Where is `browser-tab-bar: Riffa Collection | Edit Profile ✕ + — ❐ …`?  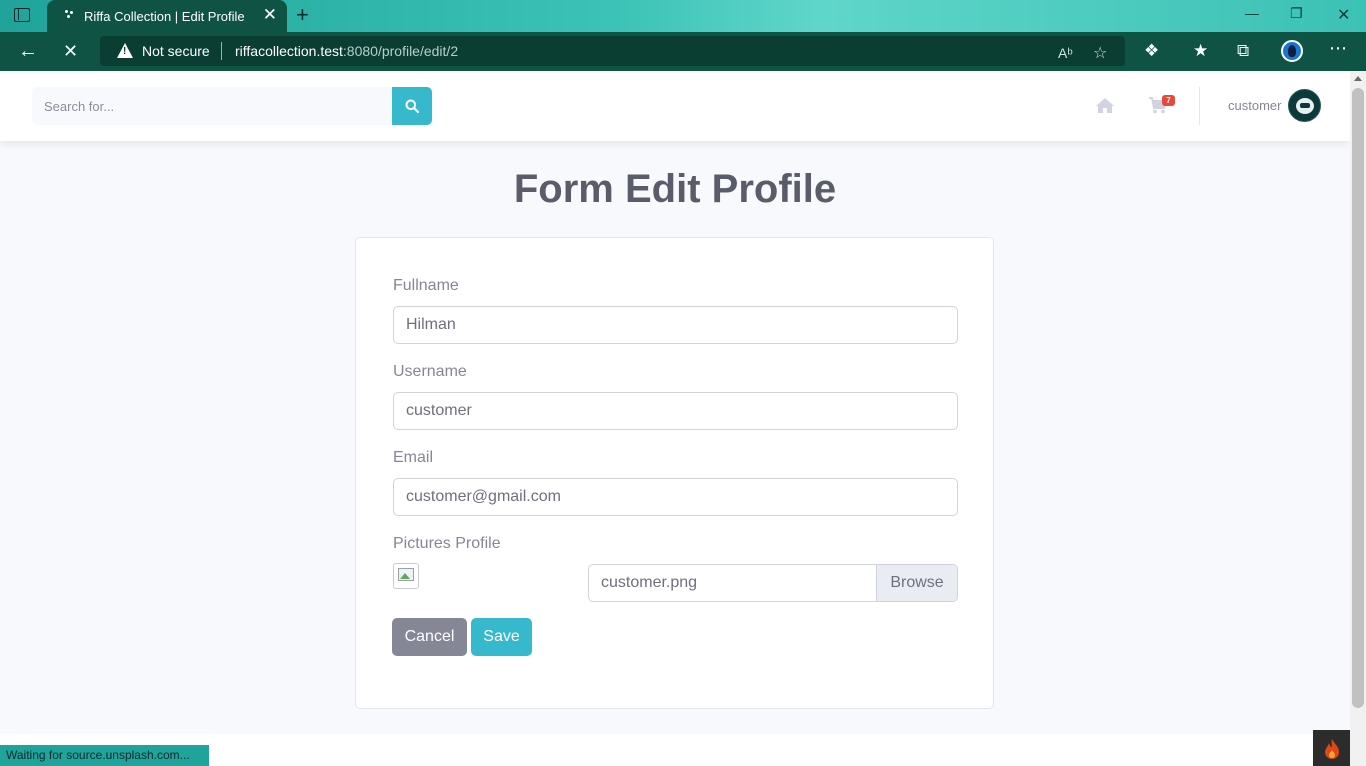 browser-tab-bar: Riffa Collection | Edit Profile ✕ + — ❐ … is located at coordinates (683, 16).